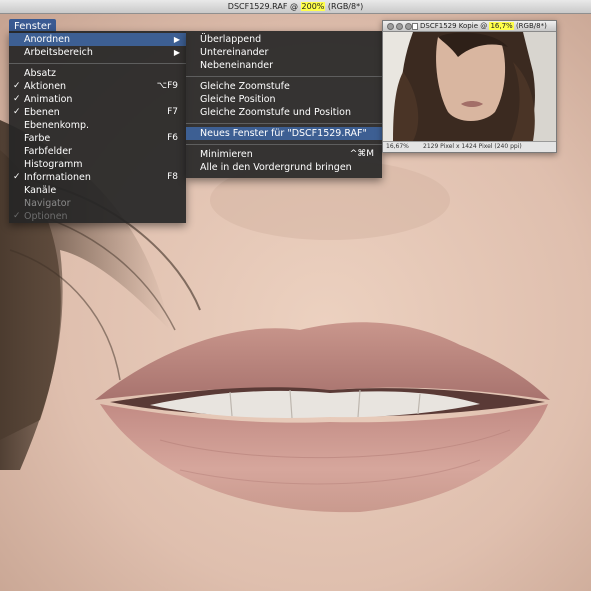  I want to click on portrait-thumbnail, so click(469, 86).